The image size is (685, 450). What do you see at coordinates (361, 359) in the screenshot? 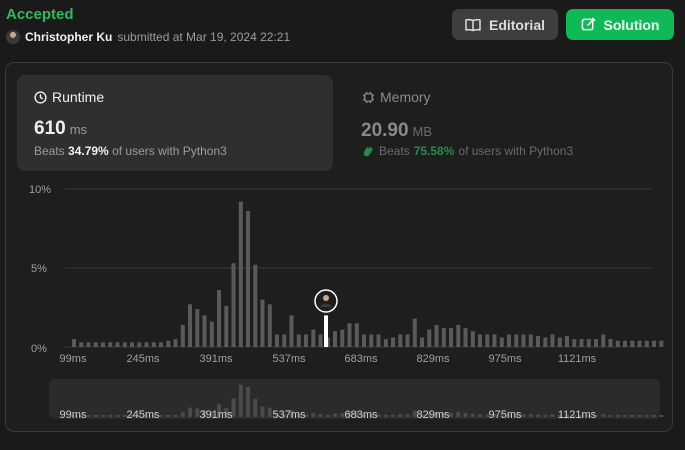
I see `x-tick-label: 683ms` at bounding box center [361, 359].